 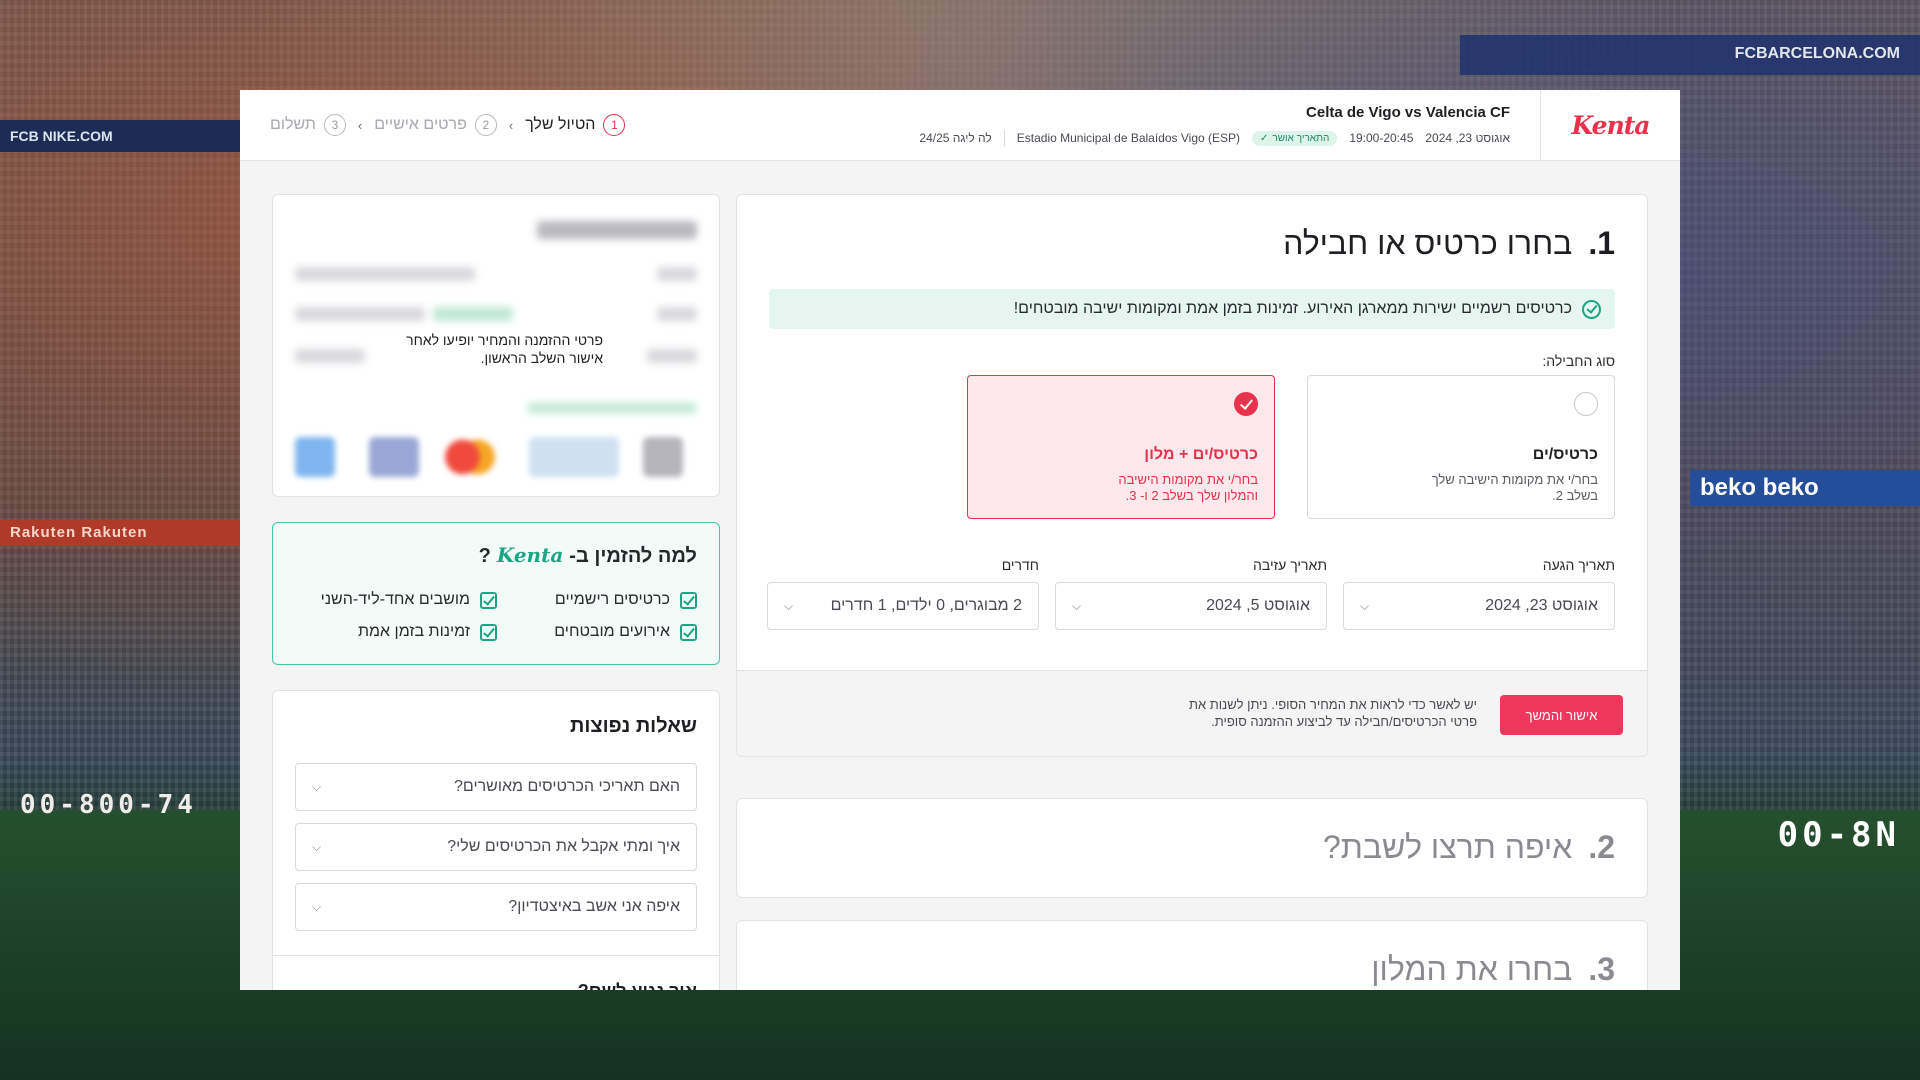 I want to click on faq-question: האם תאריכי הכרטיסים מאושרים?, so click(x=567, y=786).